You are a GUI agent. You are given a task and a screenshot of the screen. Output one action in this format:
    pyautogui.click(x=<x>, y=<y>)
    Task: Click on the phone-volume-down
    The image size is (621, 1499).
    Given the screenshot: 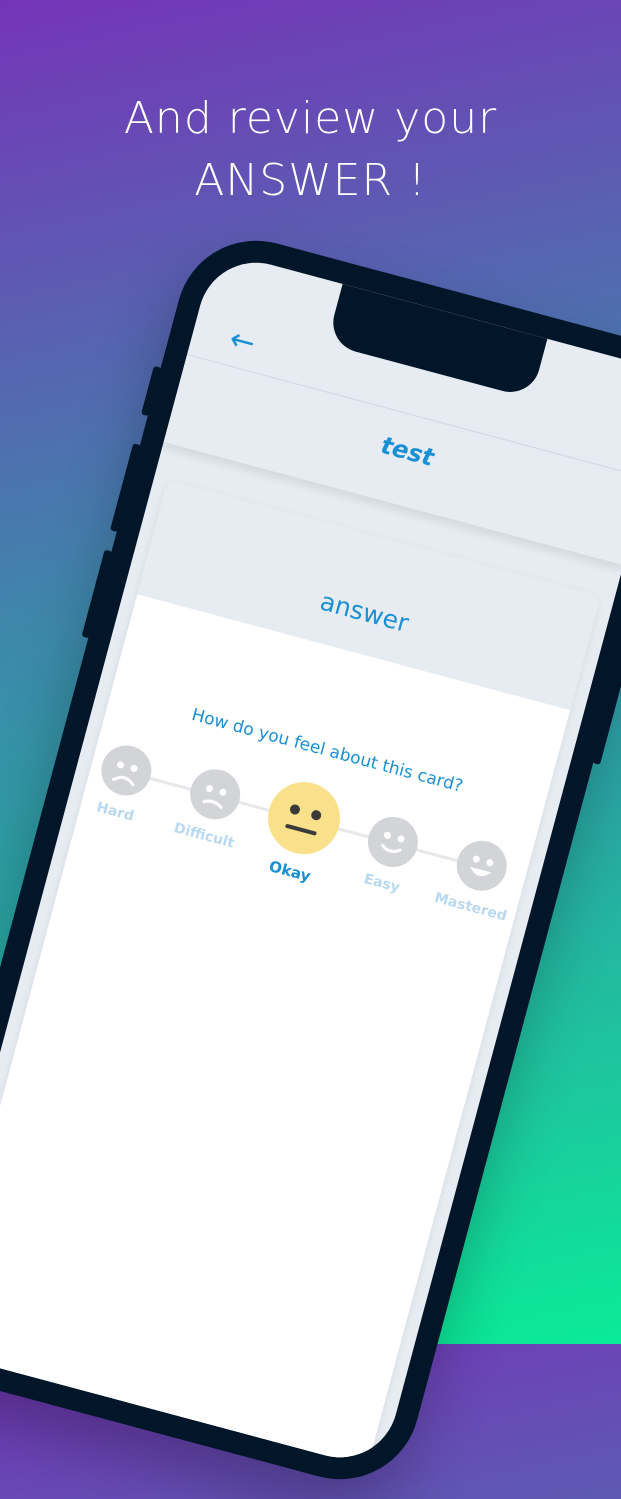 What is the action you would take?
    pyautogui.click(x=97, y=594)
    